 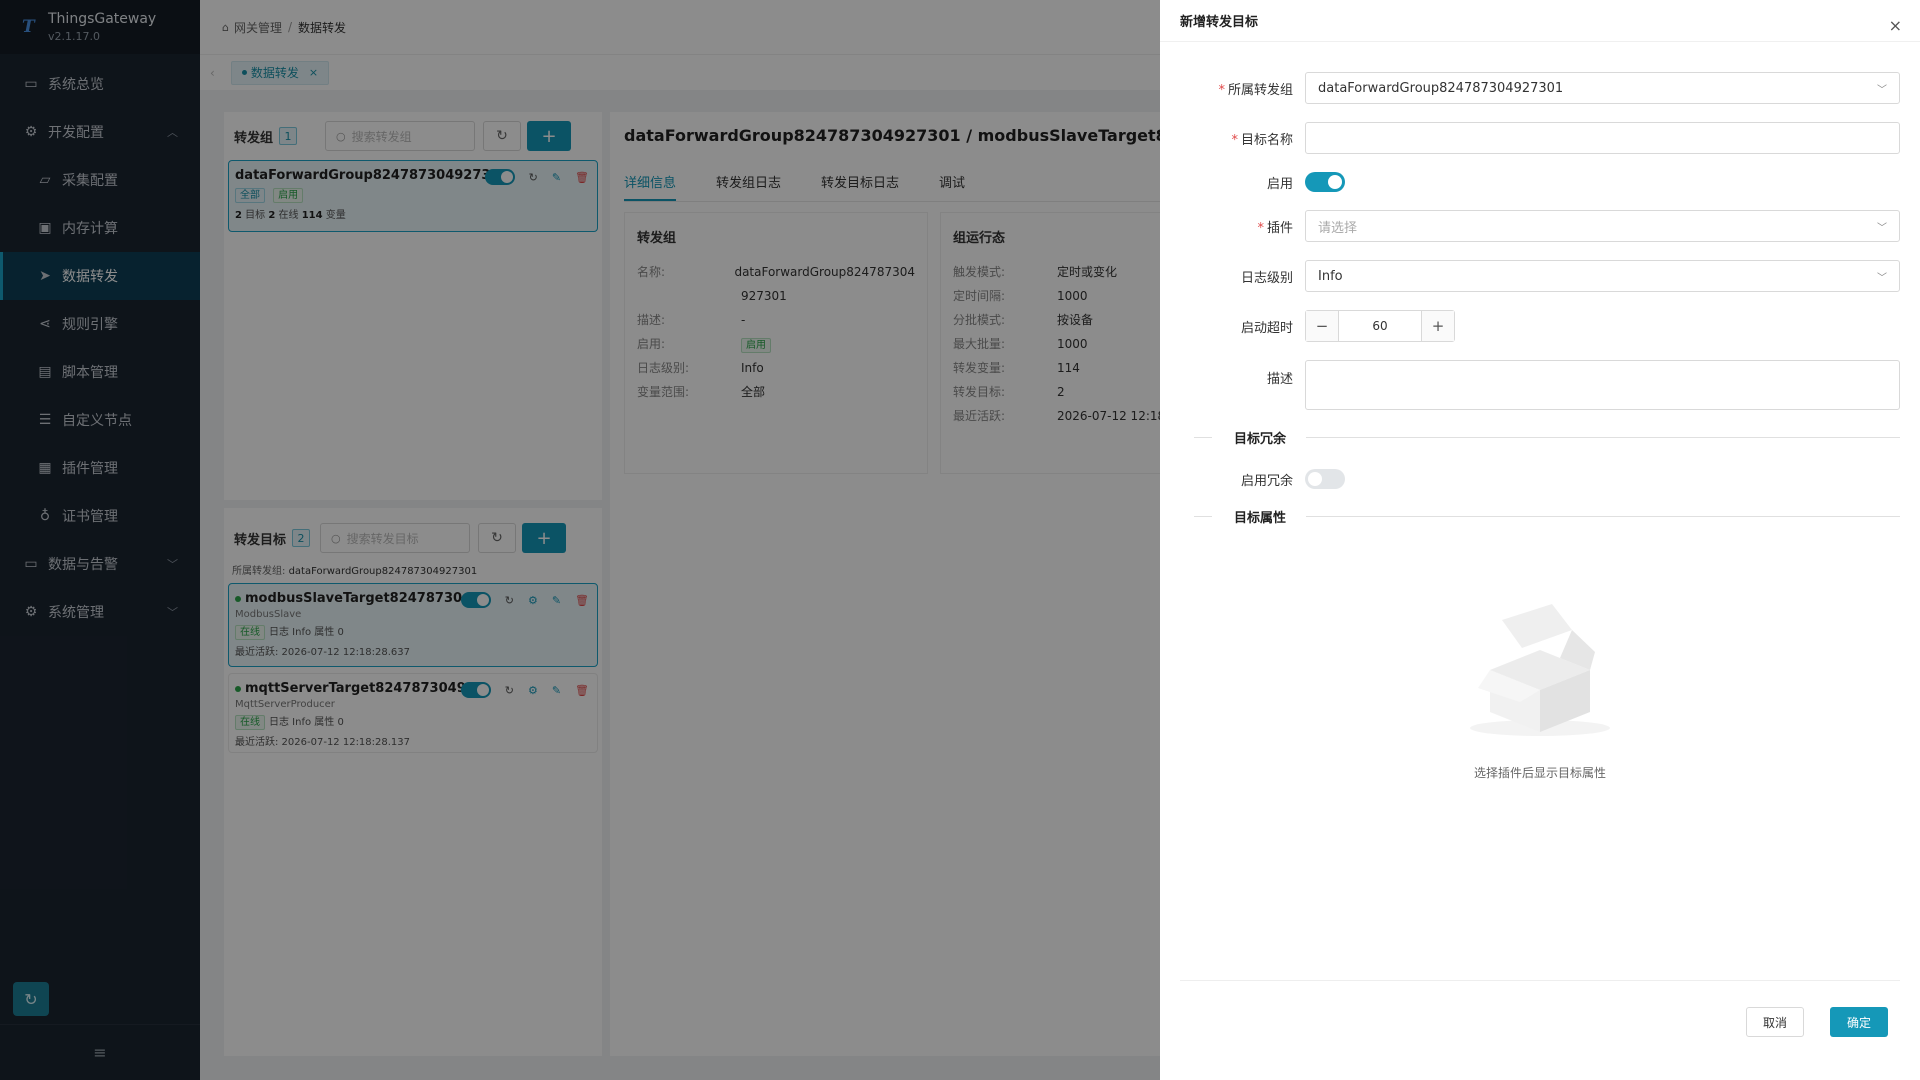 I want to click on drawer-title: 新增转发目标, so click(x=1219, y=22).